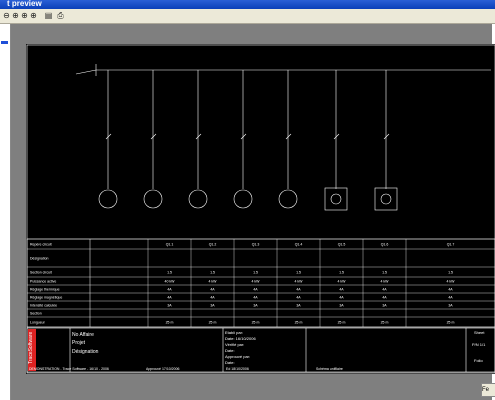 Image resolution: width=495 pixels, height=400 pixels. What do you see at coordinates (15, 15) in the screenshot?
I see `zoom-in-icon: ⊕` at bounding box center [15, 15].